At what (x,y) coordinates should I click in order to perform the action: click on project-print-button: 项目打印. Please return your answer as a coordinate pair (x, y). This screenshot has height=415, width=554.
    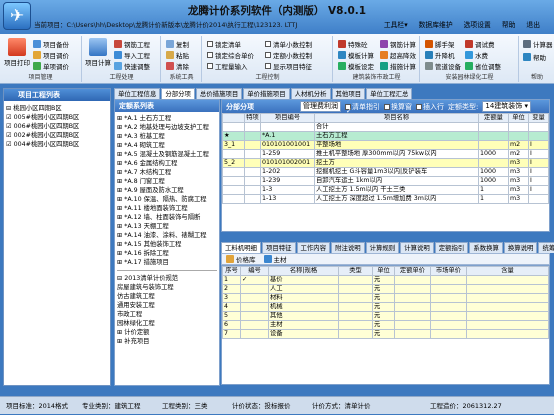
    Looking at the image, I should click on (17, 52).